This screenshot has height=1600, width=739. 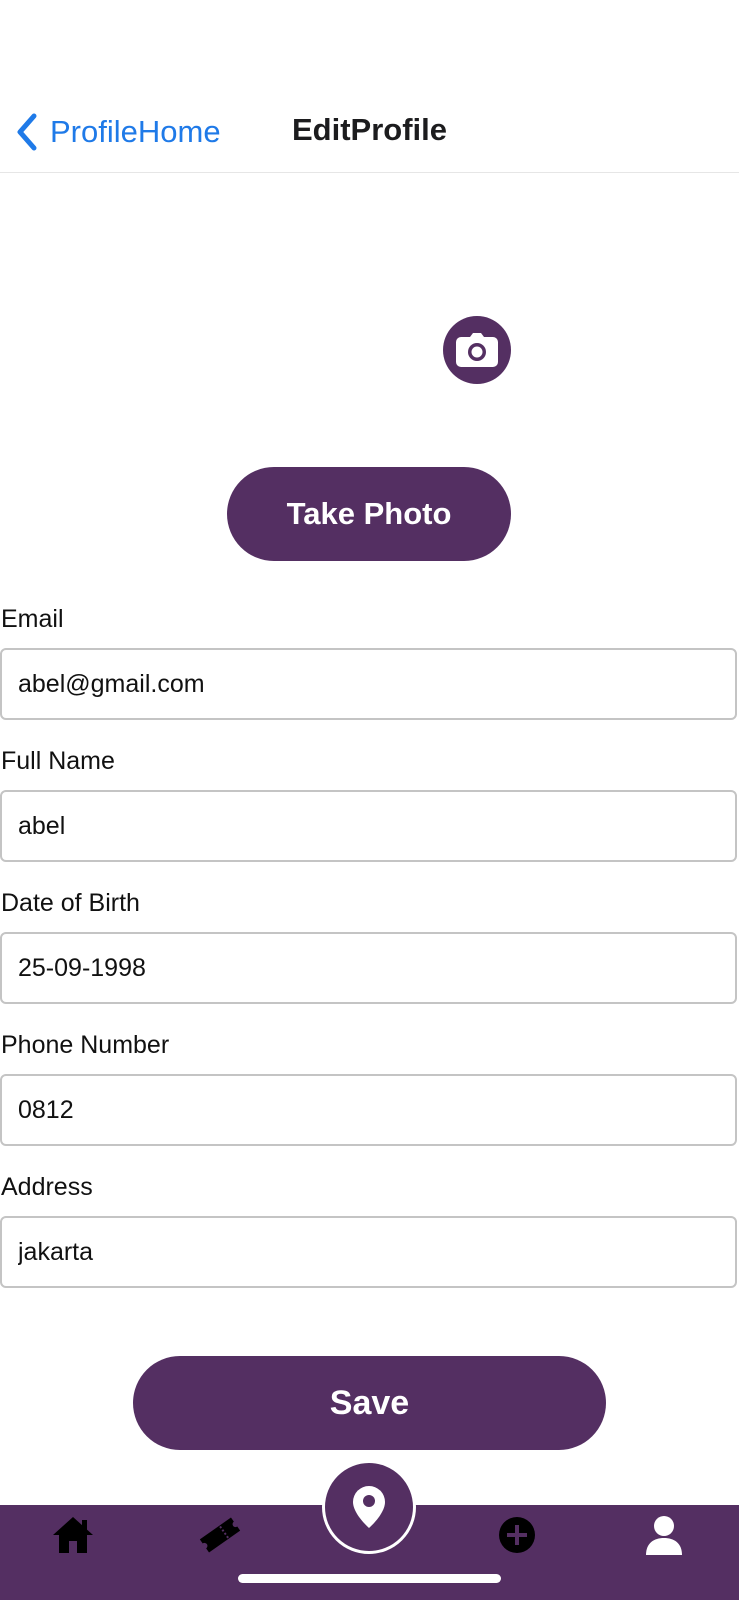 I want to click on add-circle-icon, so click(x=517, y=1535).